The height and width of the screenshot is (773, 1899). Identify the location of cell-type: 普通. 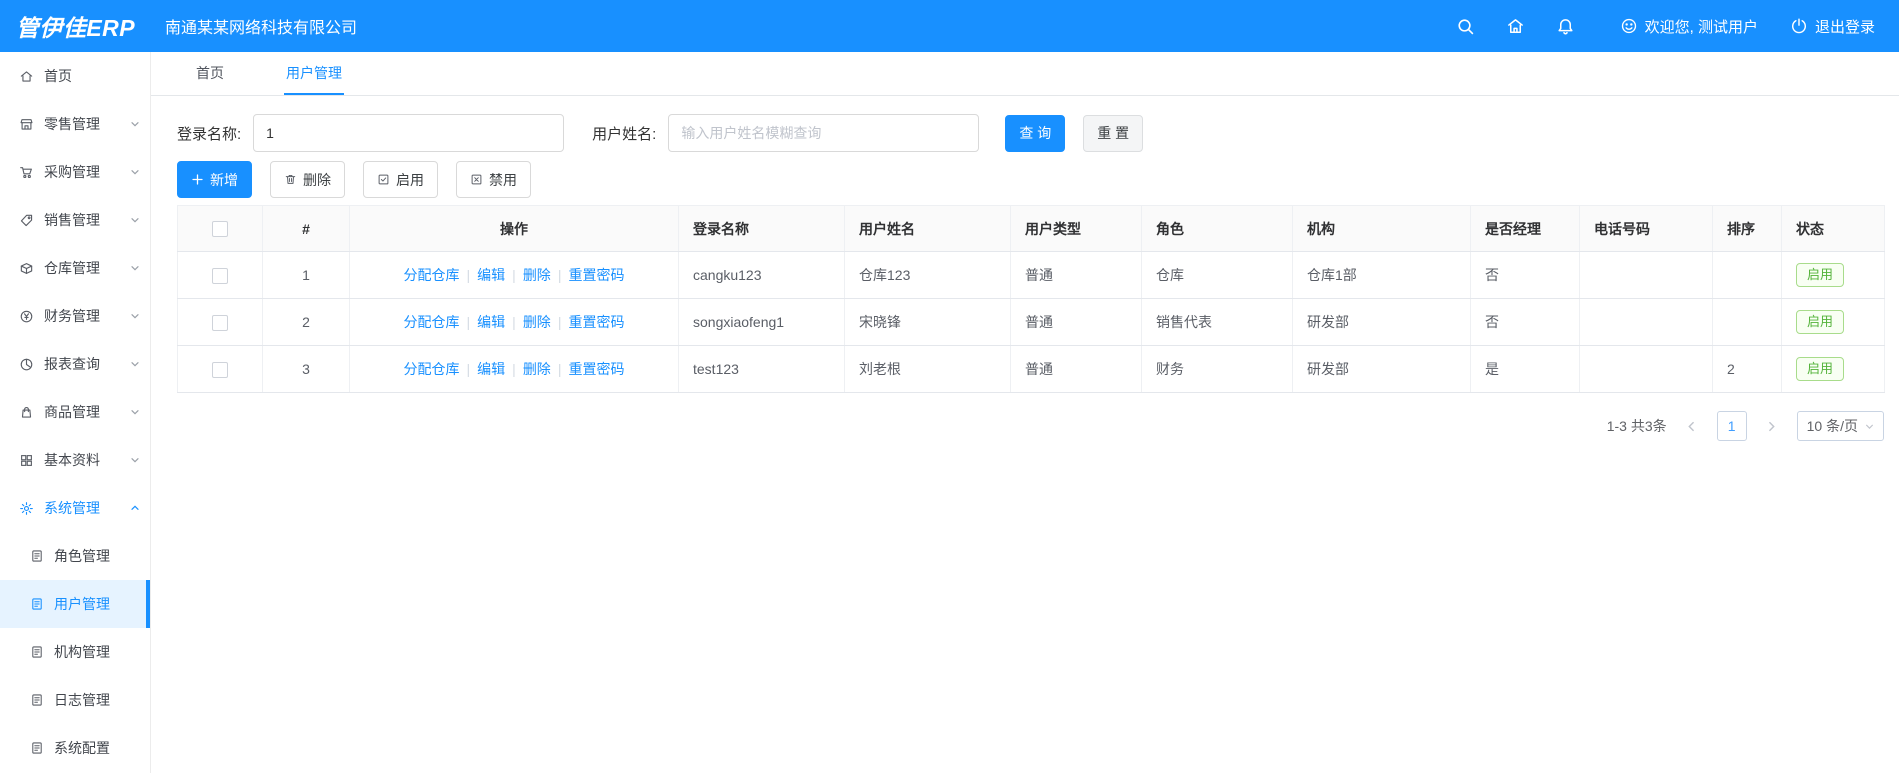
(1076, 369).